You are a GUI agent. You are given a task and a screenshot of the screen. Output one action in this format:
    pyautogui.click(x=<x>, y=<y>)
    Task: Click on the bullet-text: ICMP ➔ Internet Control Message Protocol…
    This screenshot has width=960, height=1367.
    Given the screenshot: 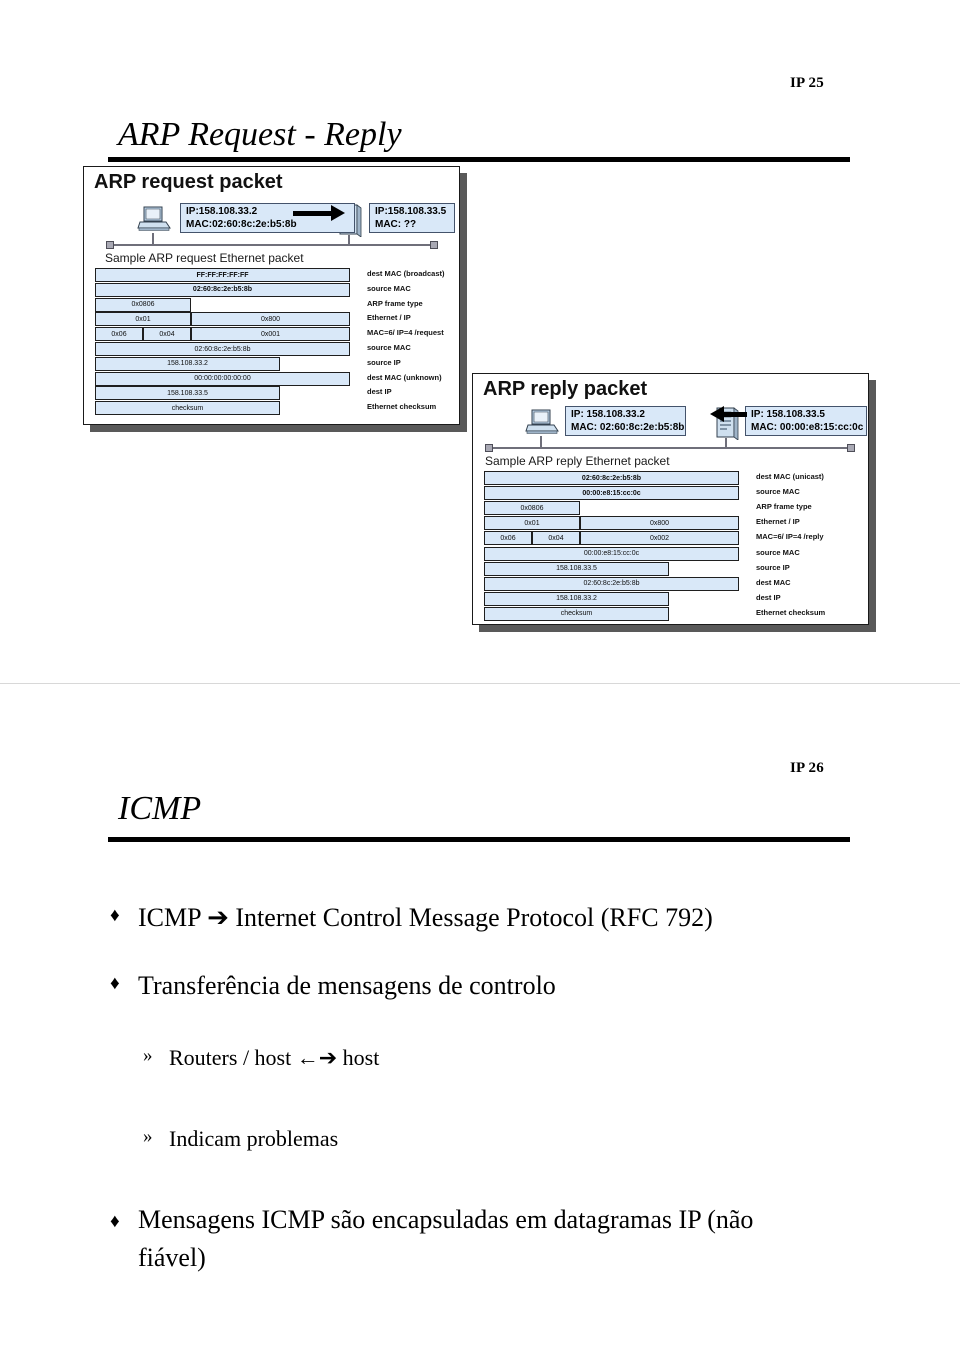 What is the action you would take?
    pyautogui.click(x=425, y=917)
    